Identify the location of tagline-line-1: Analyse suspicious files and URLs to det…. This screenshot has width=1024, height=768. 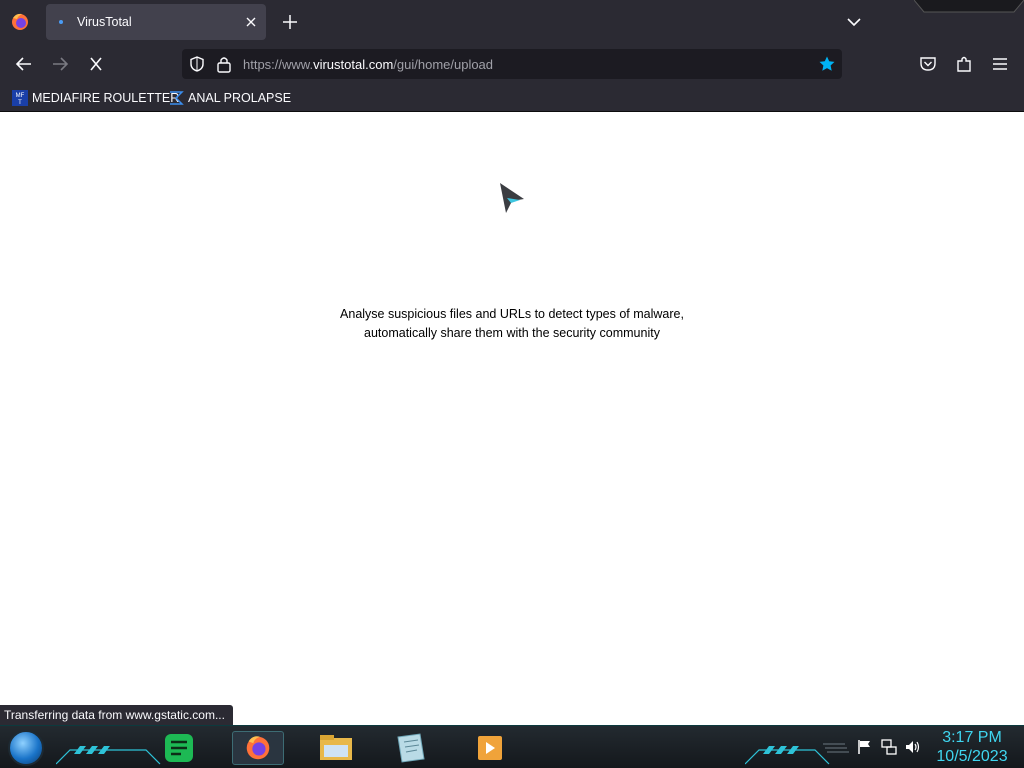
(512, 314).